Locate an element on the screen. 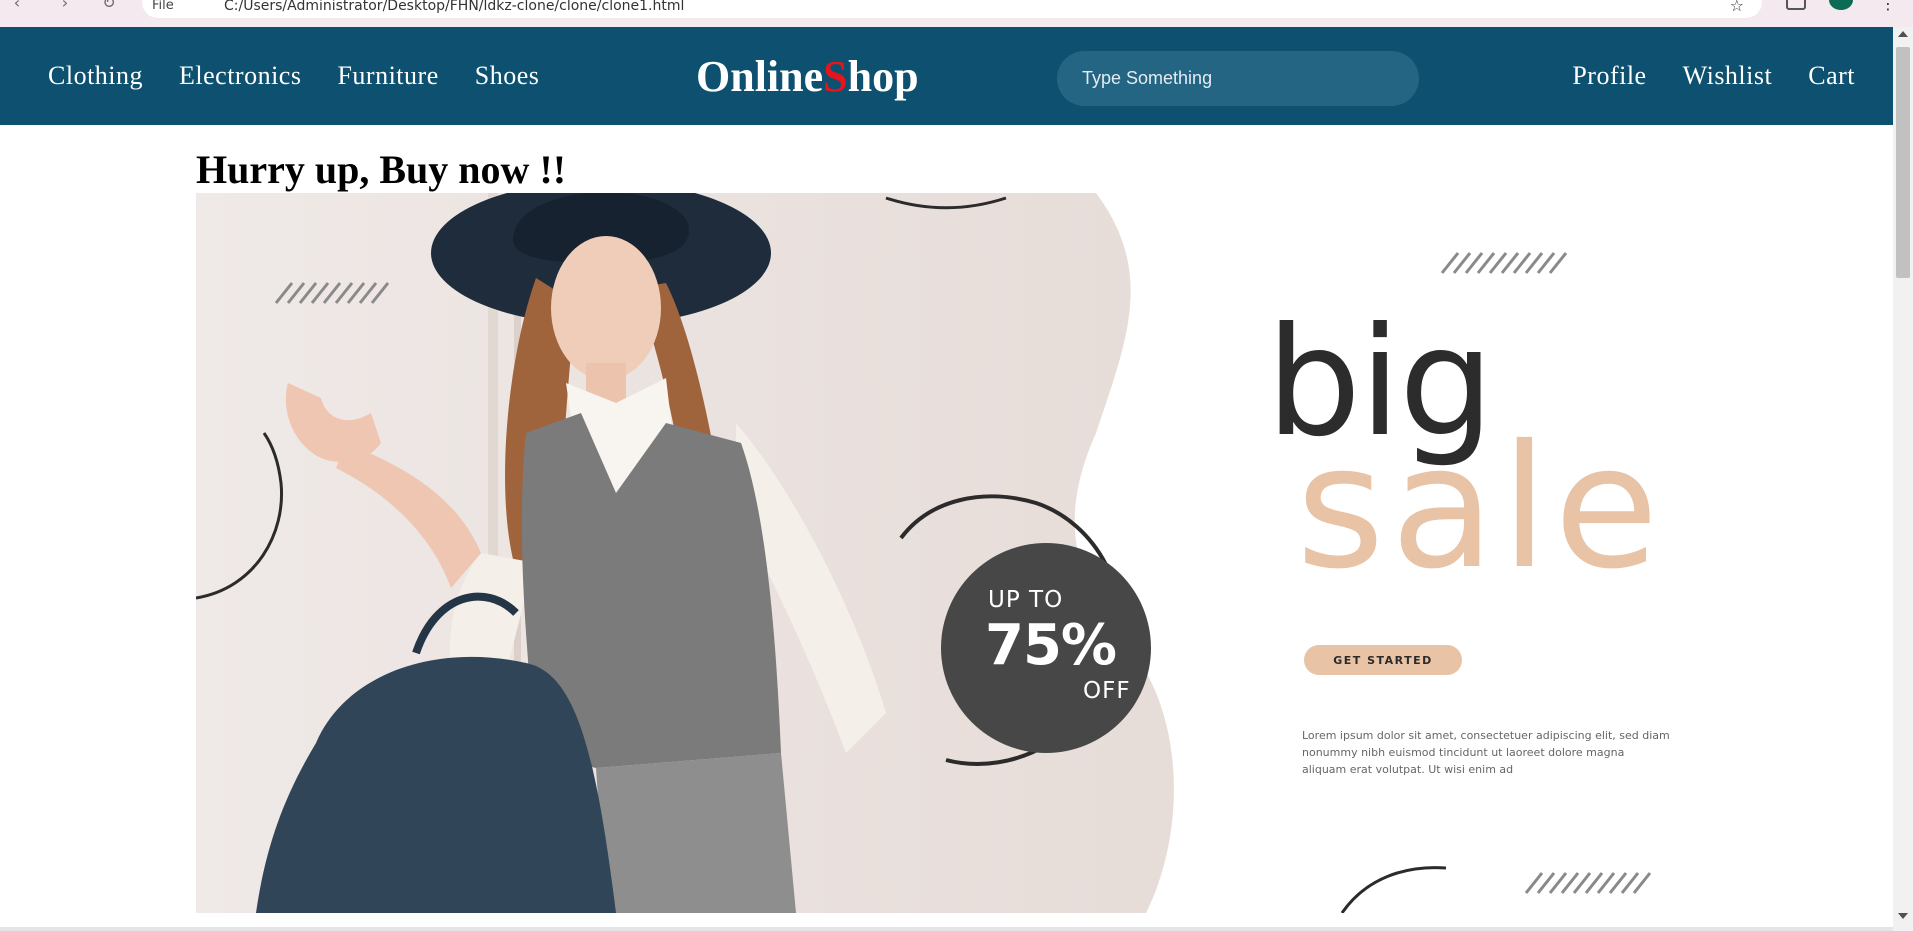  scroll-up-arrow-icon is located at coordinates (1903, 34).